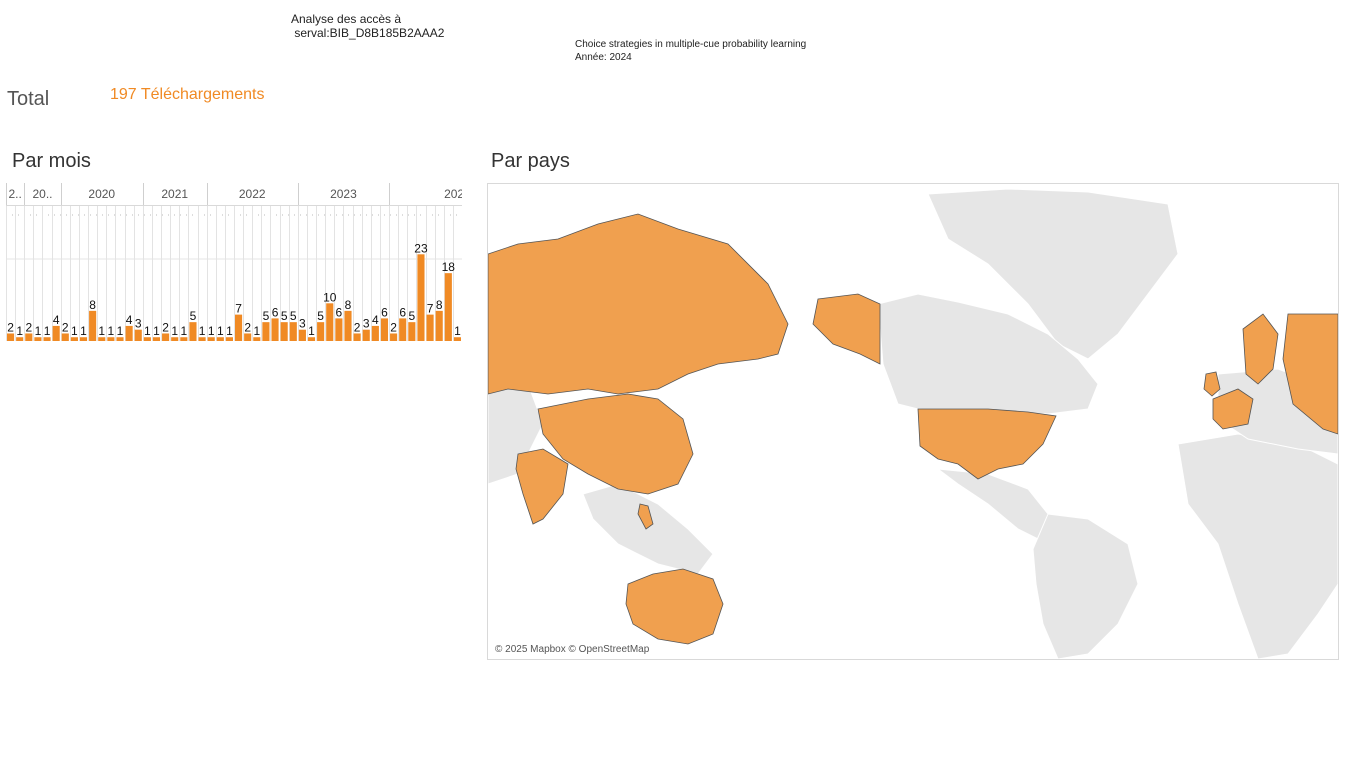  Describe the element at coordinates (330, 297) in the screenshot. I see `bar-label: 10` at that location.